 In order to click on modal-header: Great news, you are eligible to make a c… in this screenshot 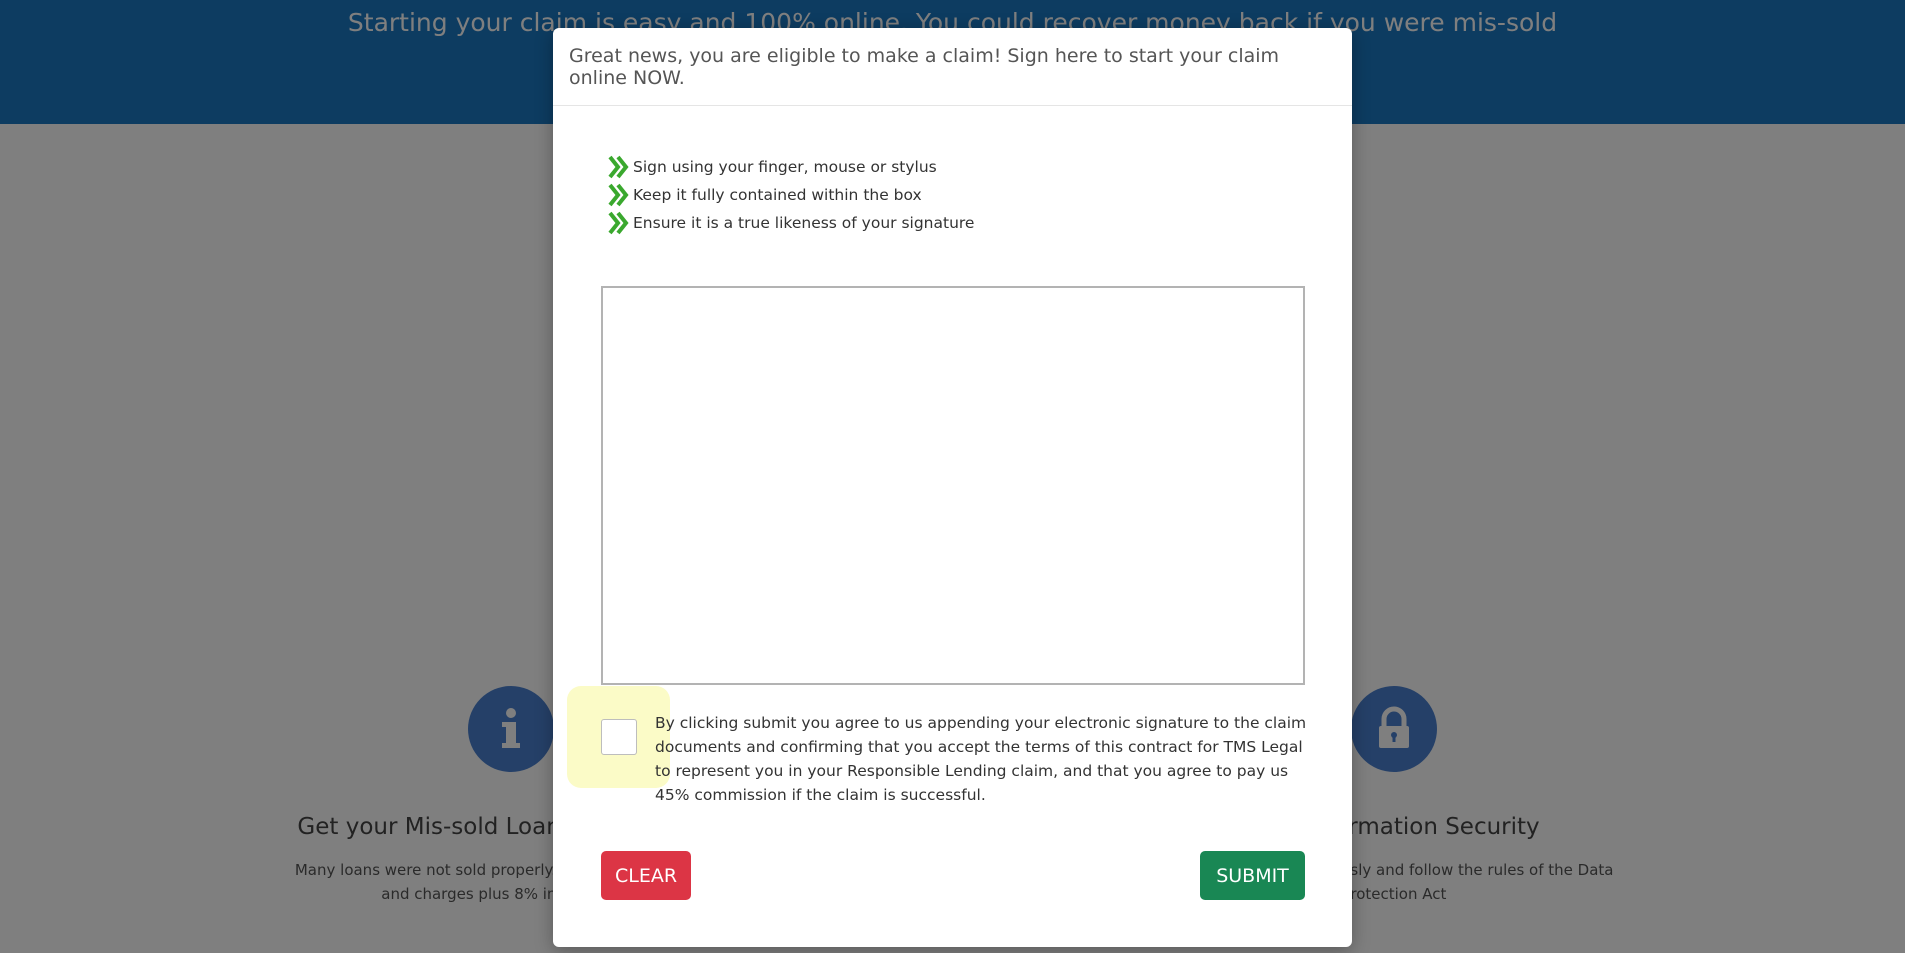, I will do `click(952, 67)`.